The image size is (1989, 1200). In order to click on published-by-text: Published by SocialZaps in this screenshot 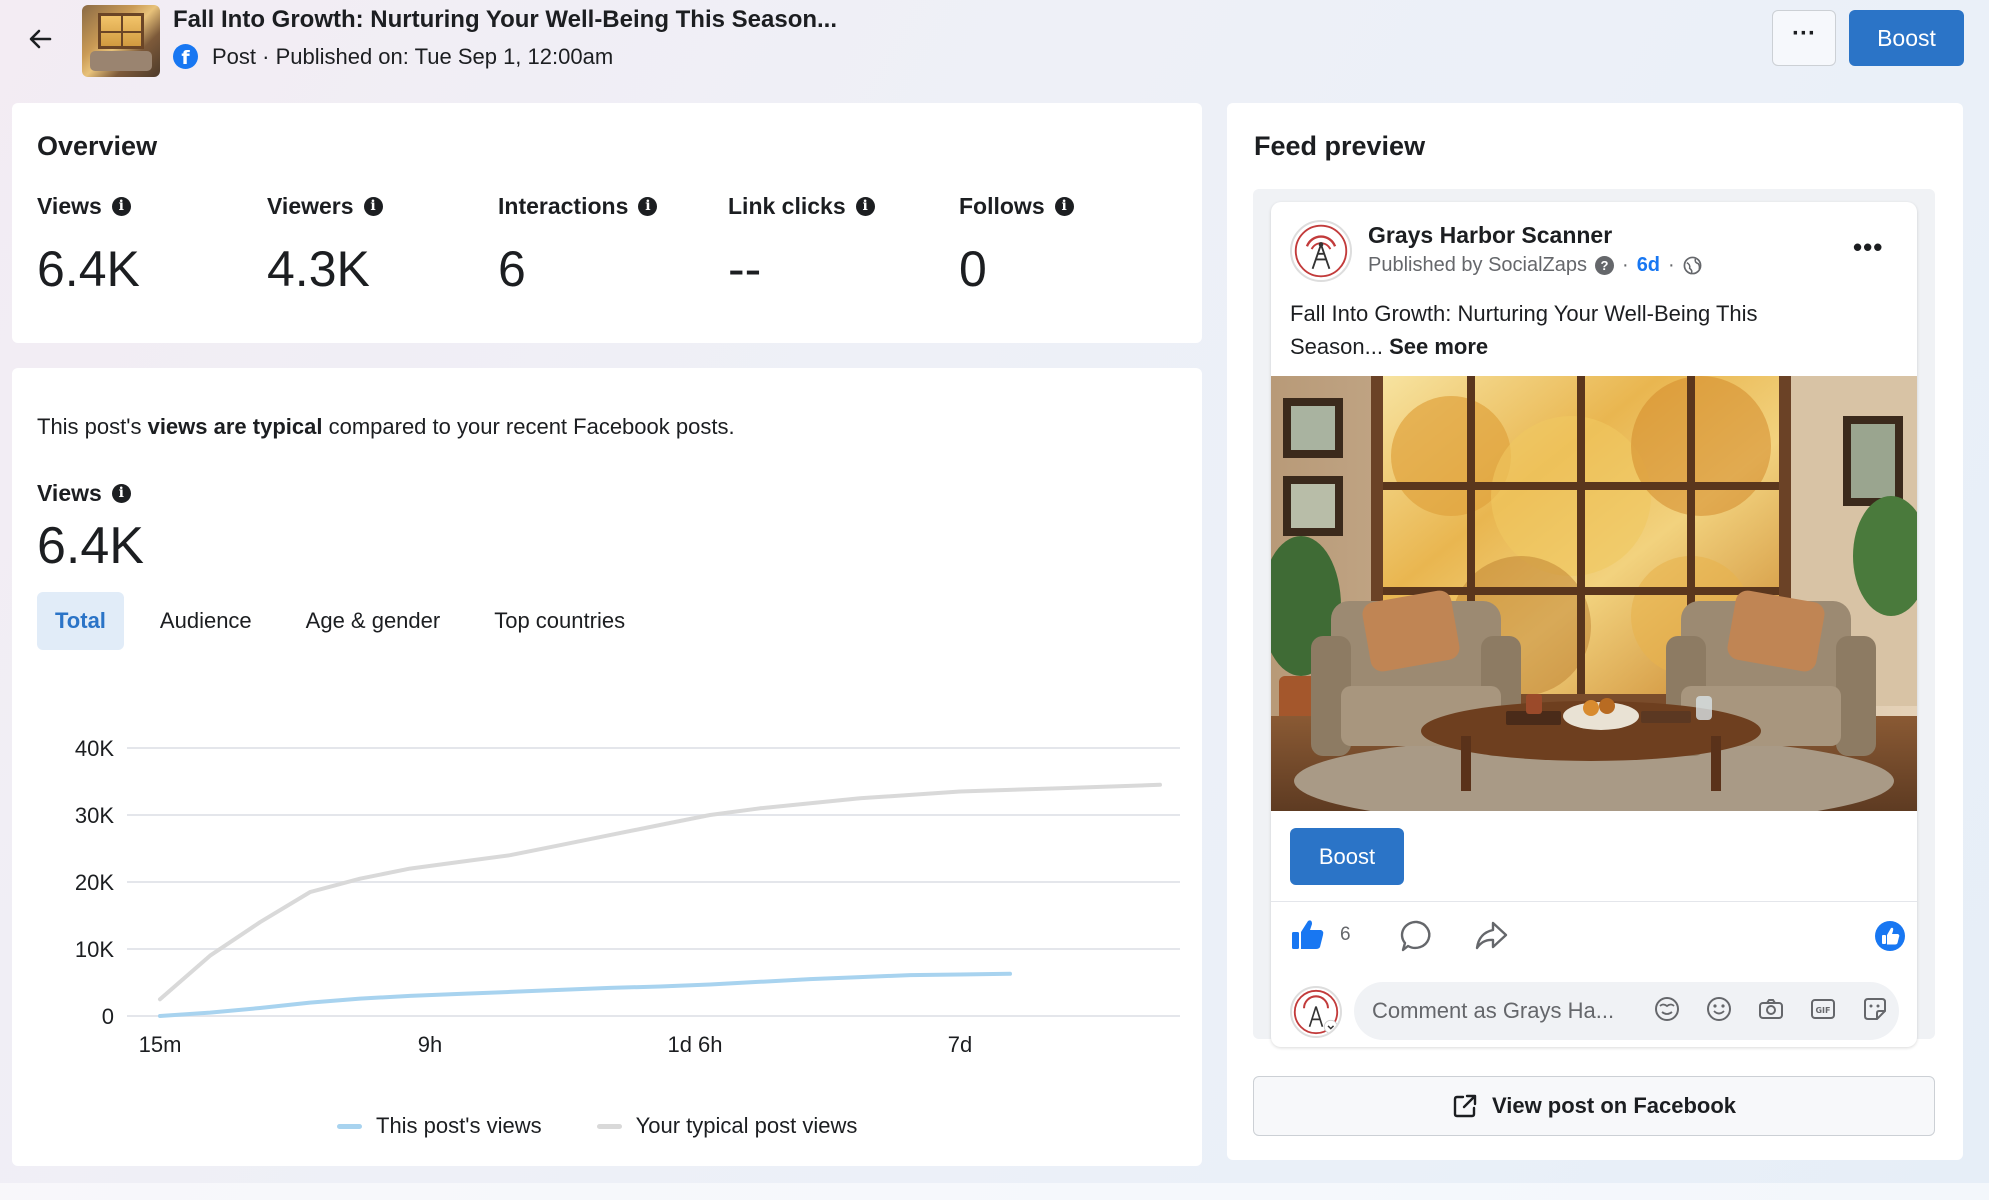, I will do `click(1478, 265)`.